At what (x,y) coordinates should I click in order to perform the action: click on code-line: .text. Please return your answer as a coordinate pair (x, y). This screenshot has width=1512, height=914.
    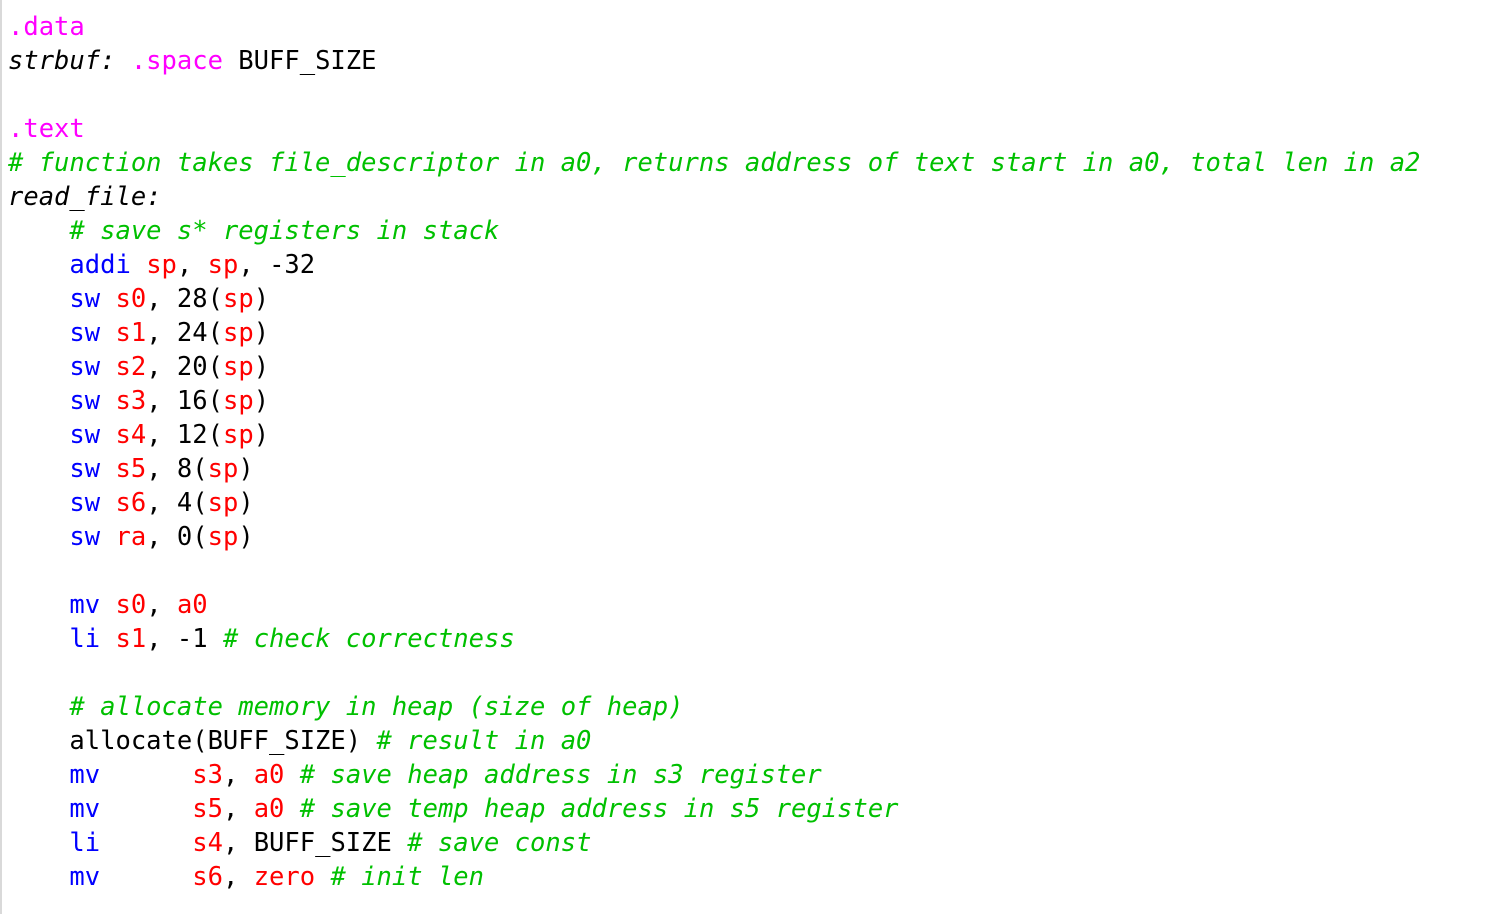
    Looking at the image, I should click on (760, 129).